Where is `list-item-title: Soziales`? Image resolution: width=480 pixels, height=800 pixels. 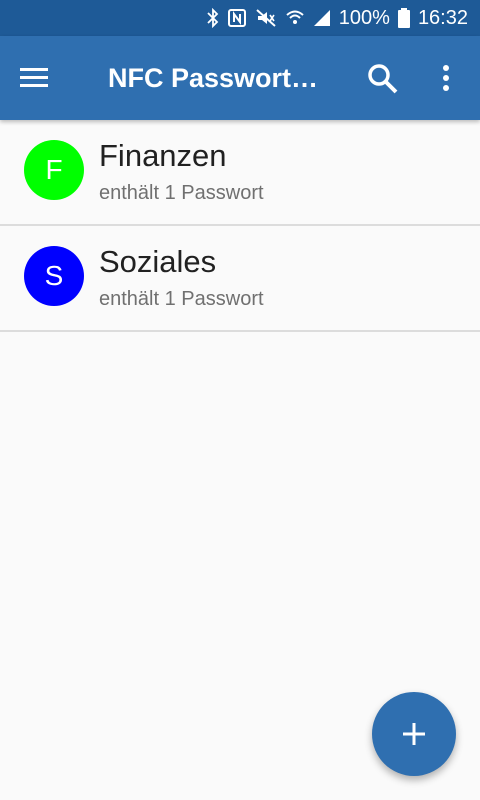
list-item-title: Soziales is located at coordinates (158, 261).